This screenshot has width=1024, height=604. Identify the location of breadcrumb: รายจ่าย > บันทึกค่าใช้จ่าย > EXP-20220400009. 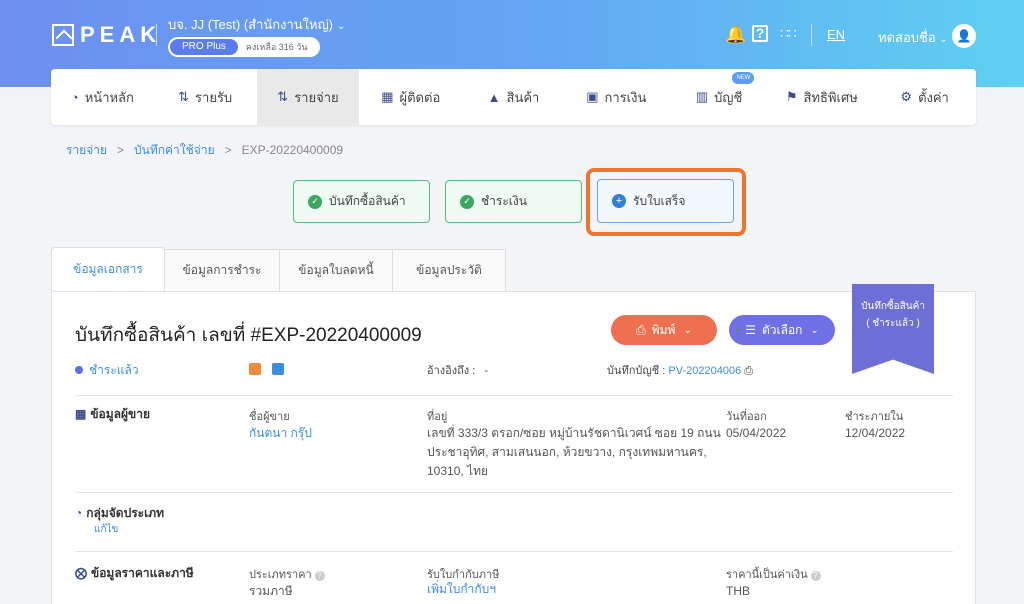
(205, 150).